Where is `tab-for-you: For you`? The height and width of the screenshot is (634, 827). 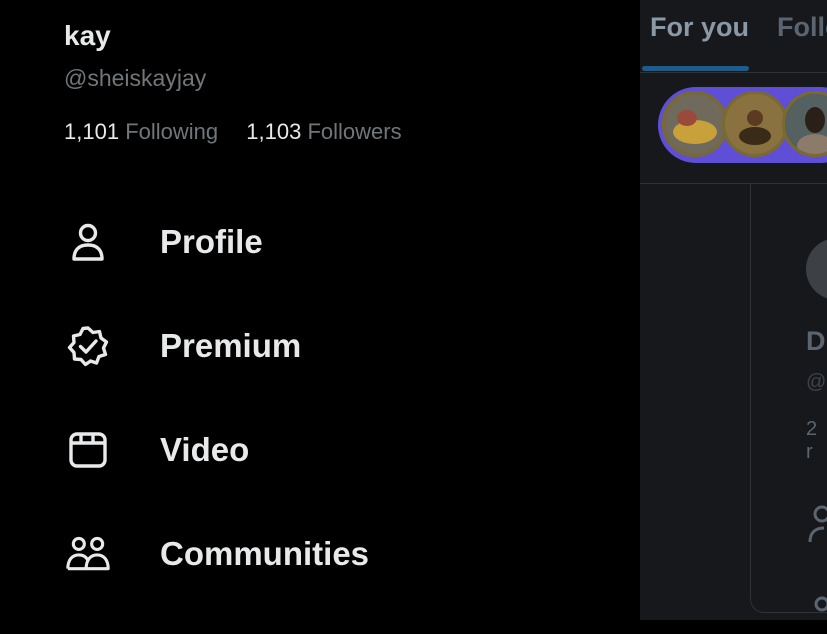 tab-for-you: For you is located at coordinates (699, 27).